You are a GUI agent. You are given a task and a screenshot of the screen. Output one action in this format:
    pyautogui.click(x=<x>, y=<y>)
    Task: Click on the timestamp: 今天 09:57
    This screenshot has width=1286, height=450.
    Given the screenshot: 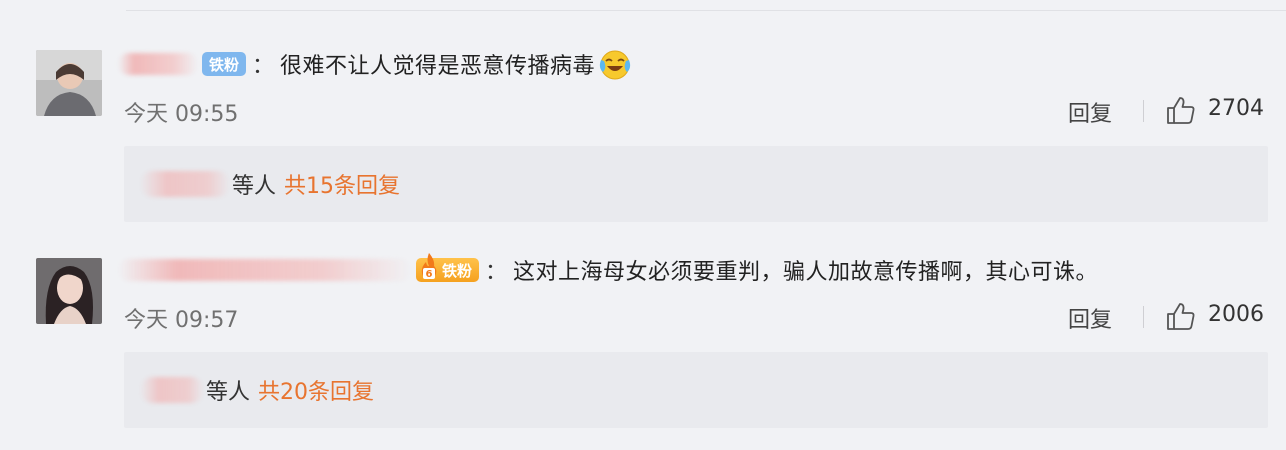 What is the action you would take?
    pyautogui.click(x=181, y=320)
    